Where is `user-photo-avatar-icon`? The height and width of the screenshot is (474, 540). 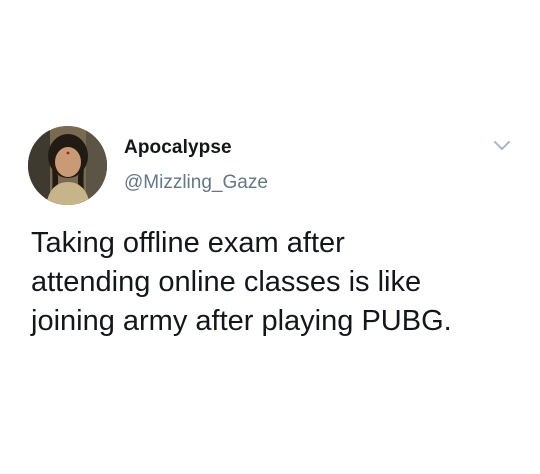 user-photo-avatar-icon is located at coordinates (67, 165).